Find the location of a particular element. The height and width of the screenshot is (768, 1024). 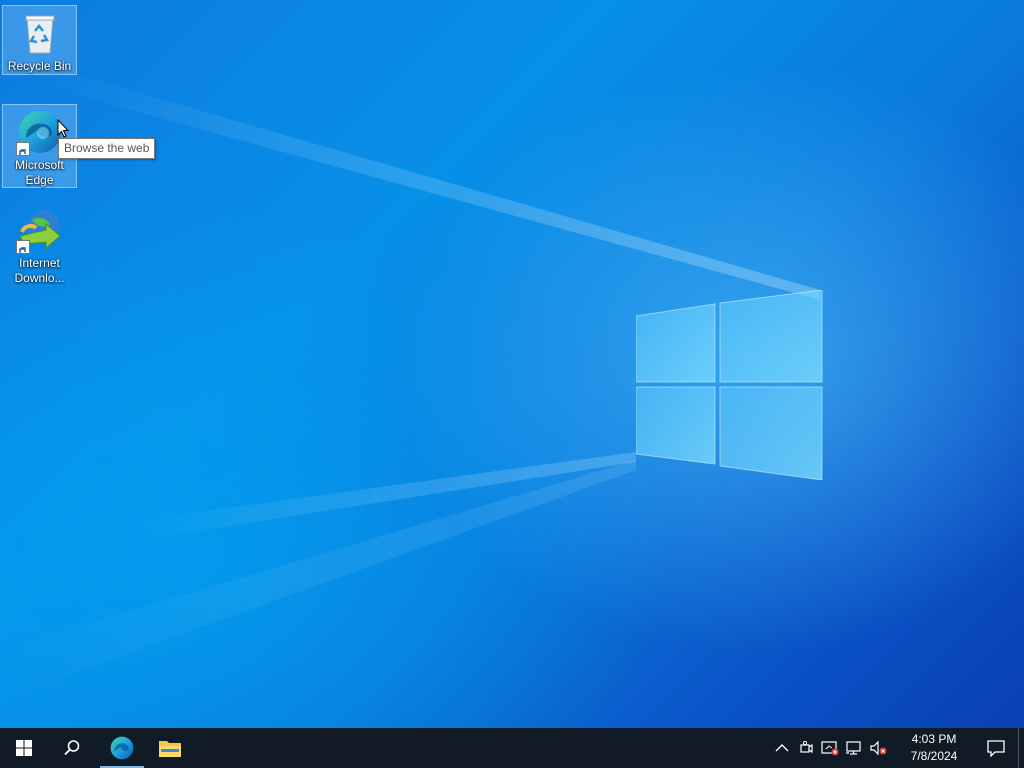

taskbar-app-file-explorer is located at coordinates (170, 748).